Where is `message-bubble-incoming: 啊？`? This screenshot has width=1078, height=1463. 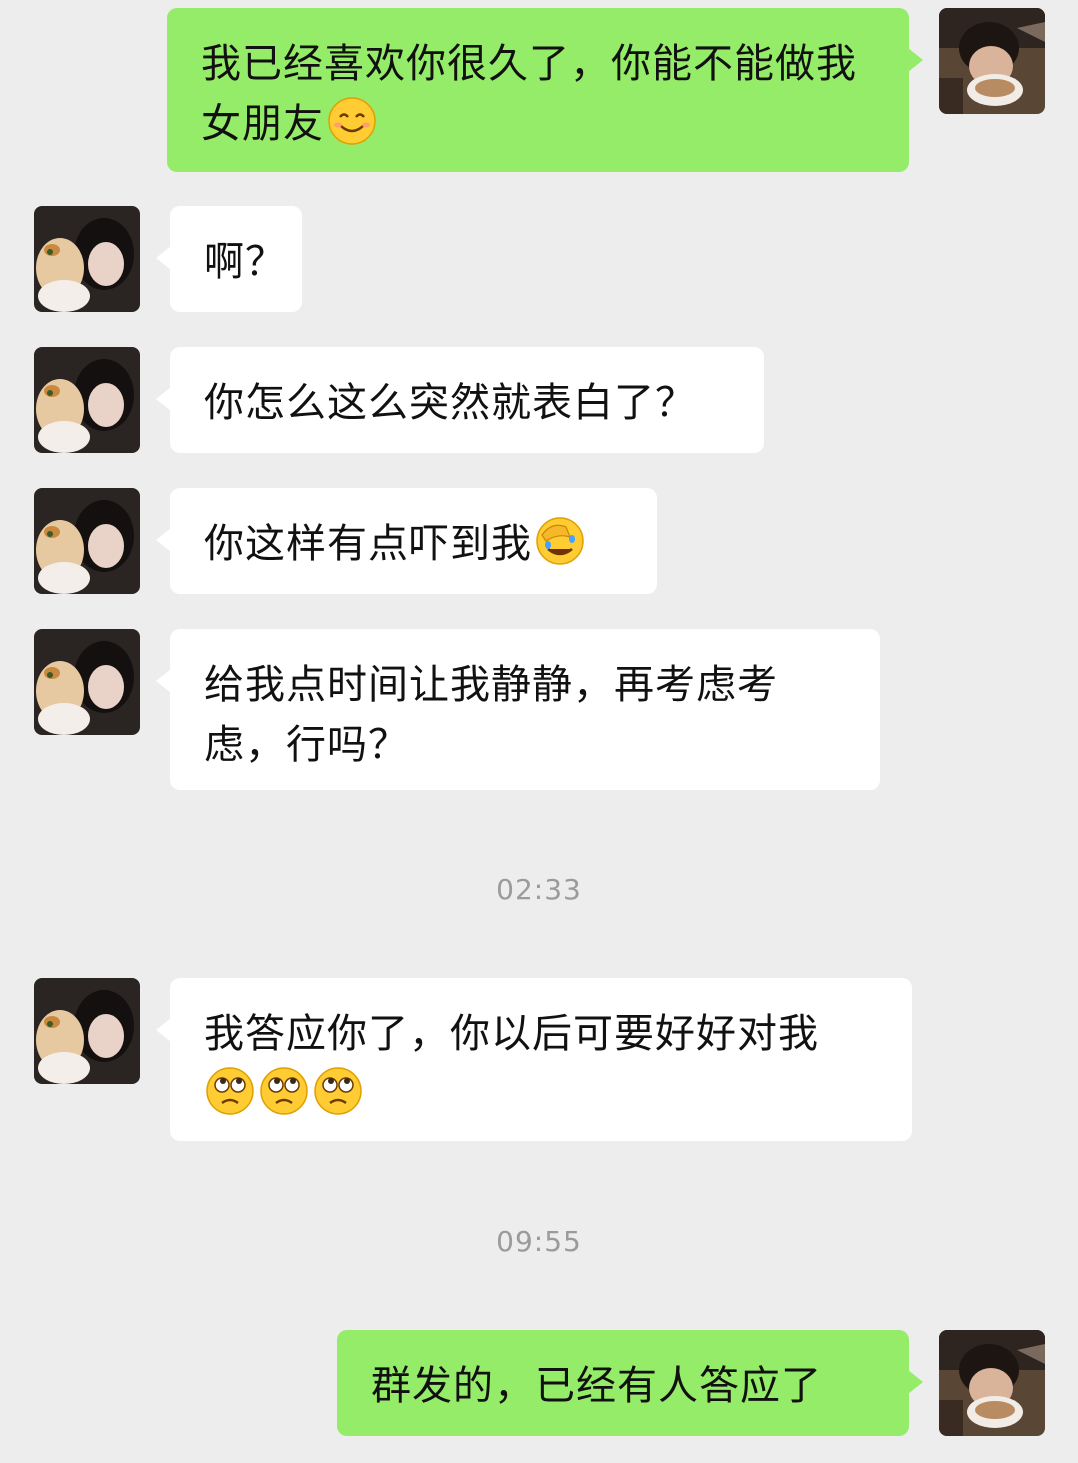 message-bubble-incoming: 啊？ is located at coordinates (229, 259).